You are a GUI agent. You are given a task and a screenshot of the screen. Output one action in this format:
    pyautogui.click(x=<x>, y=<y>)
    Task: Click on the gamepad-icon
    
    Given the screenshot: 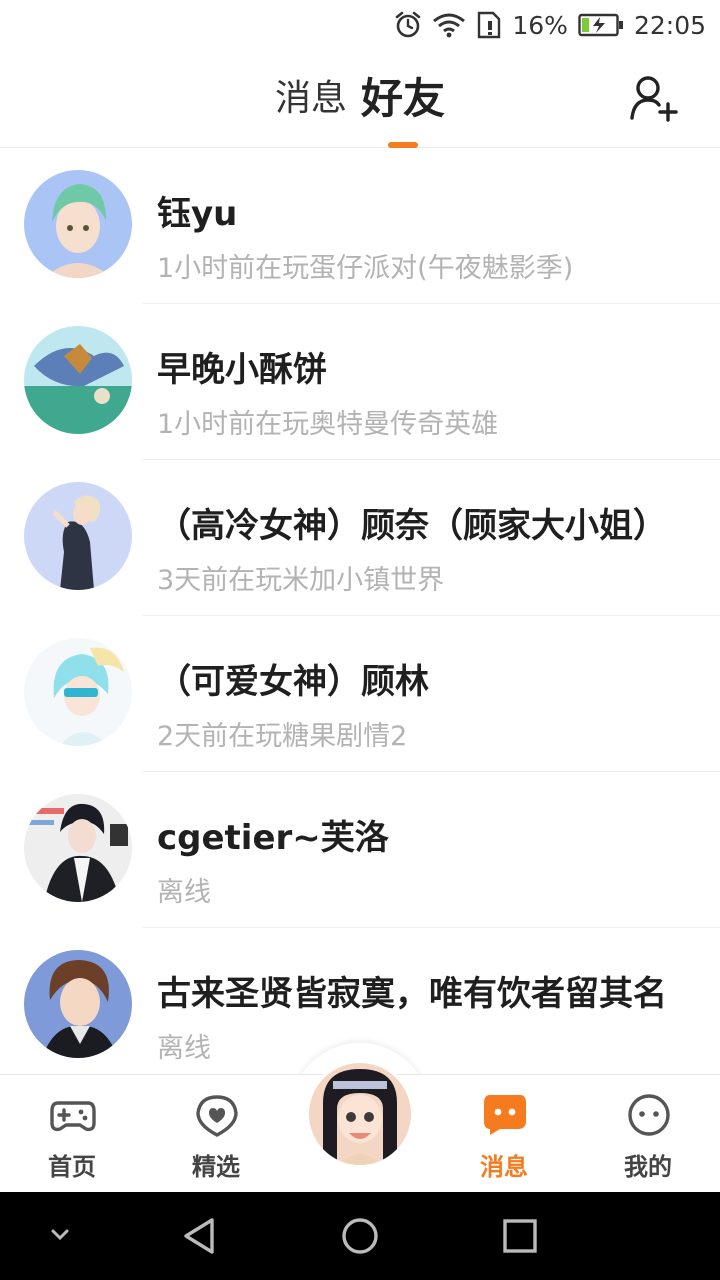 What is the action you would take?
    pyautogui.click(x=73, y=1116)
    